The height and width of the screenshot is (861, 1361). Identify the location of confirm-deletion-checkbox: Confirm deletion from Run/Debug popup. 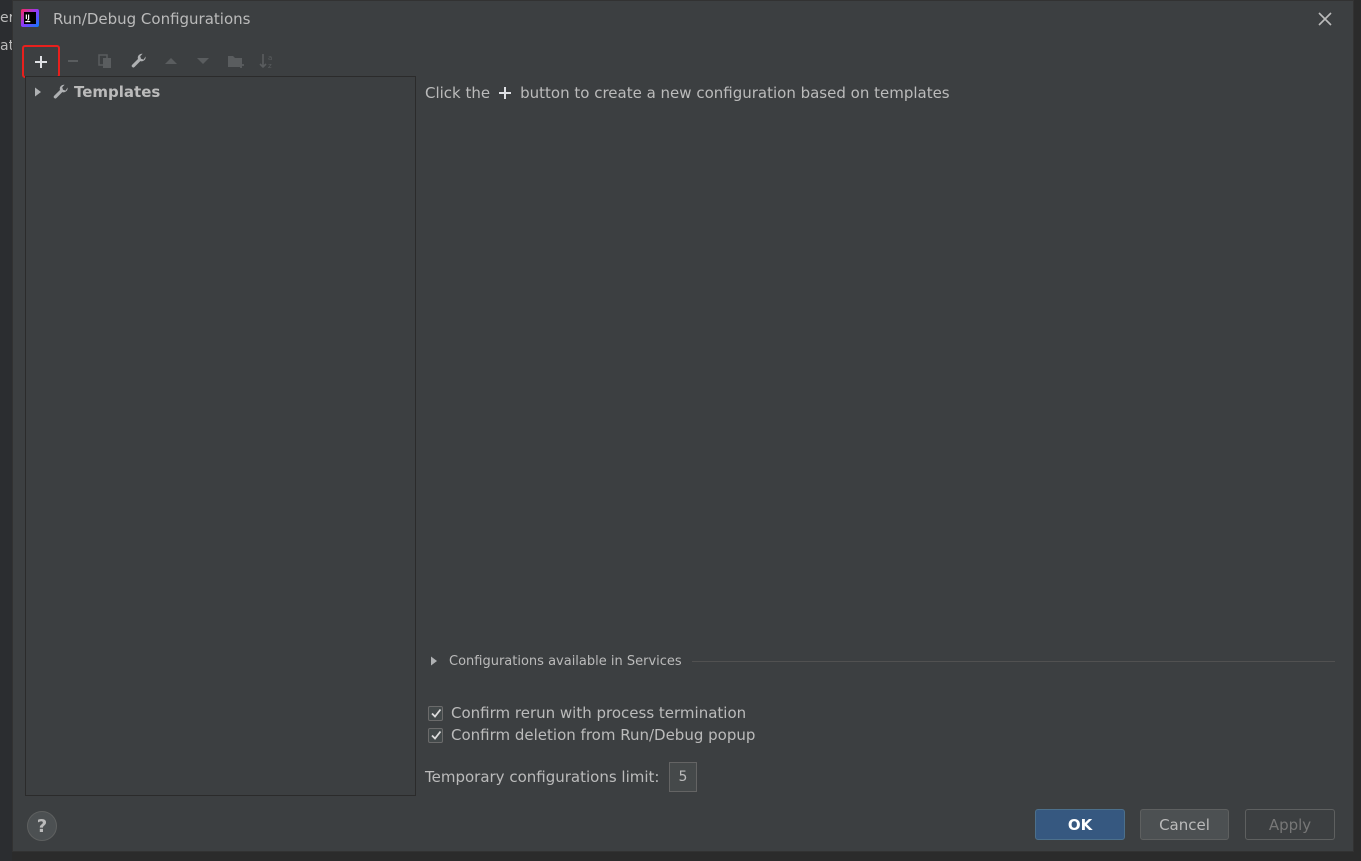
(591, 735).